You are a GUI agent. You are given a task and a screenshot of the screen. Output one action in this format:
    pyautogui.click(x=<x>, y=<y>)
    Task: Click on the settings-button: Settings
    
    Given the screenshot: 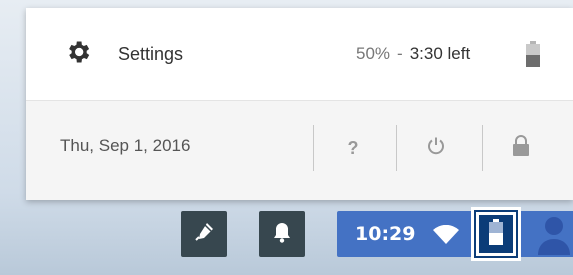 What is the action you would take?
    pyautogui.click(x=123, y=54)
    